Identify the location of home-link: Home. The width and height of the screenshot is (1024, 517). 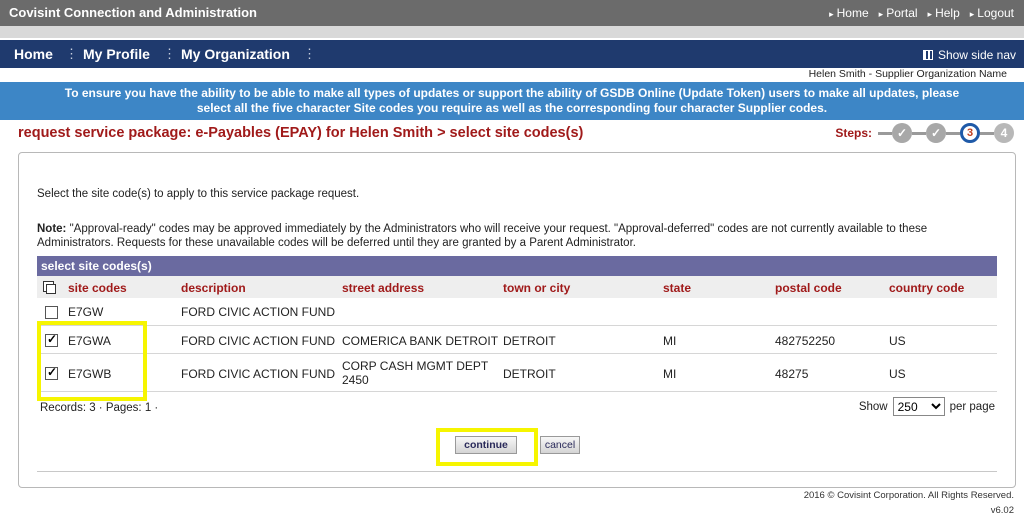
(849, 13).